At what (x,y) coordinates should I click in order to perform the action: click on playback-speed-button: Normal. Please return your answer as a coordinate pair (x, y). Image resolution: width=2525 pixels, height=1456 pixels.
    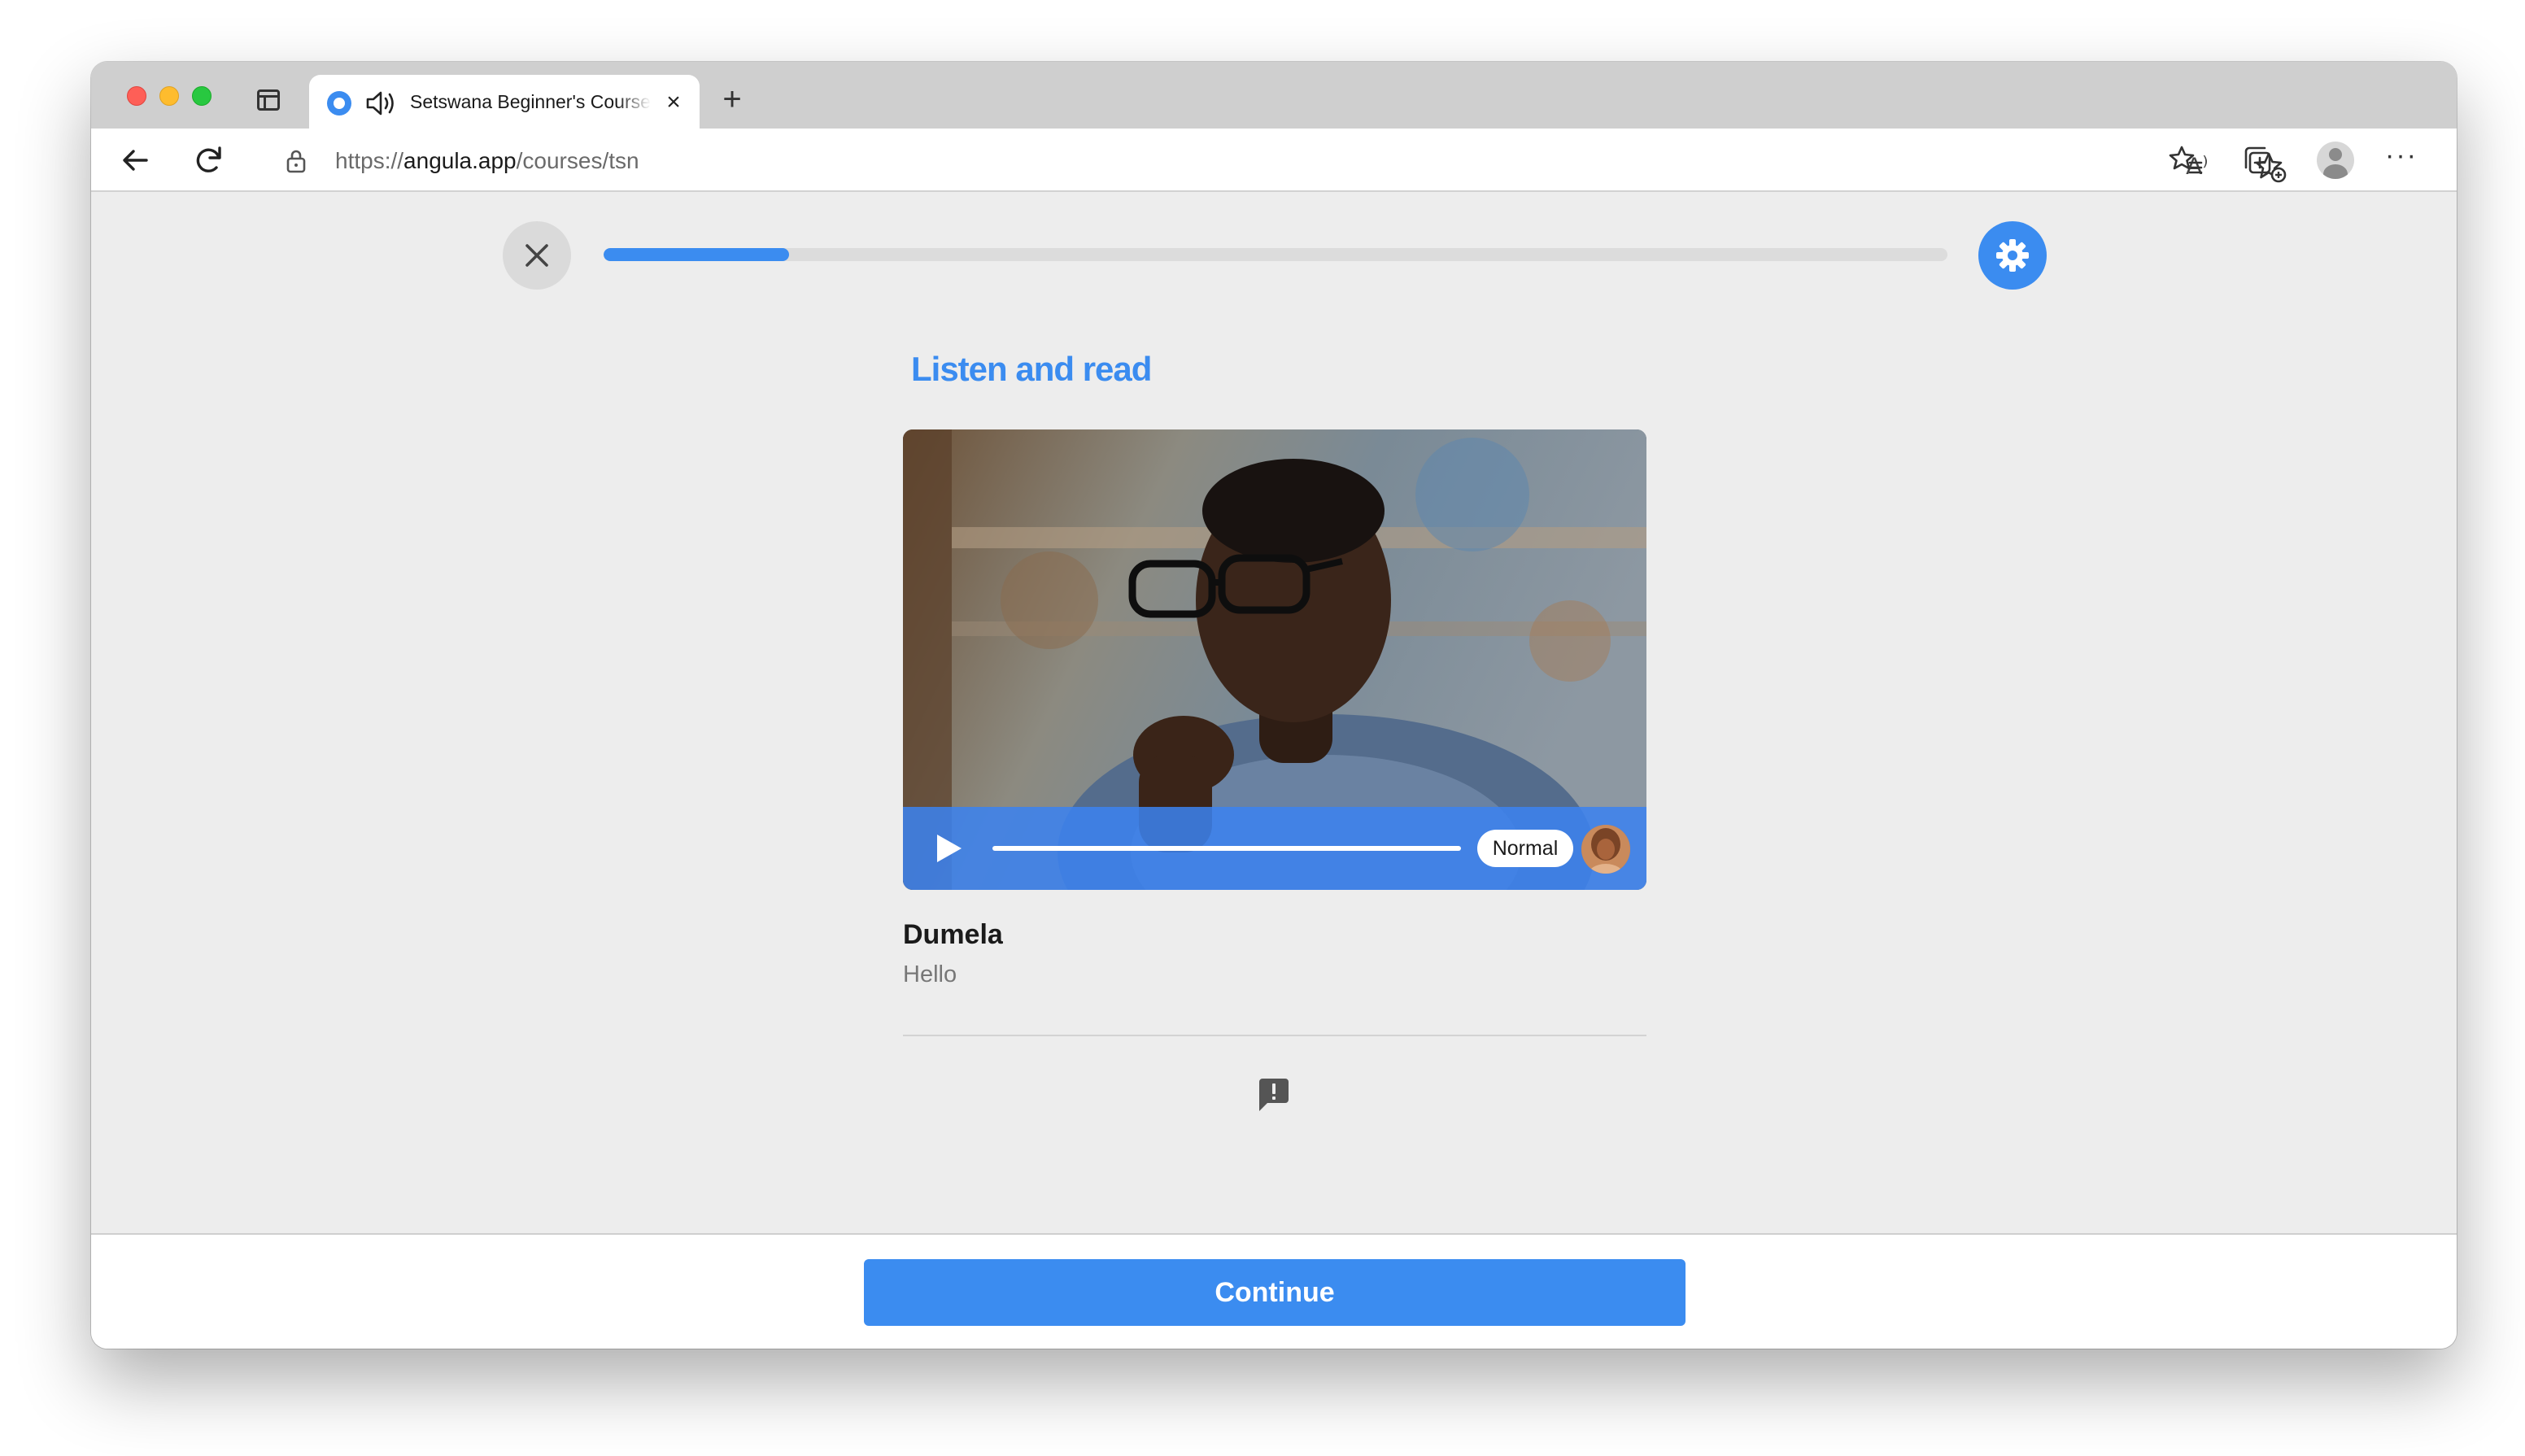
    Looking at the image, I should click on (1525, 848).